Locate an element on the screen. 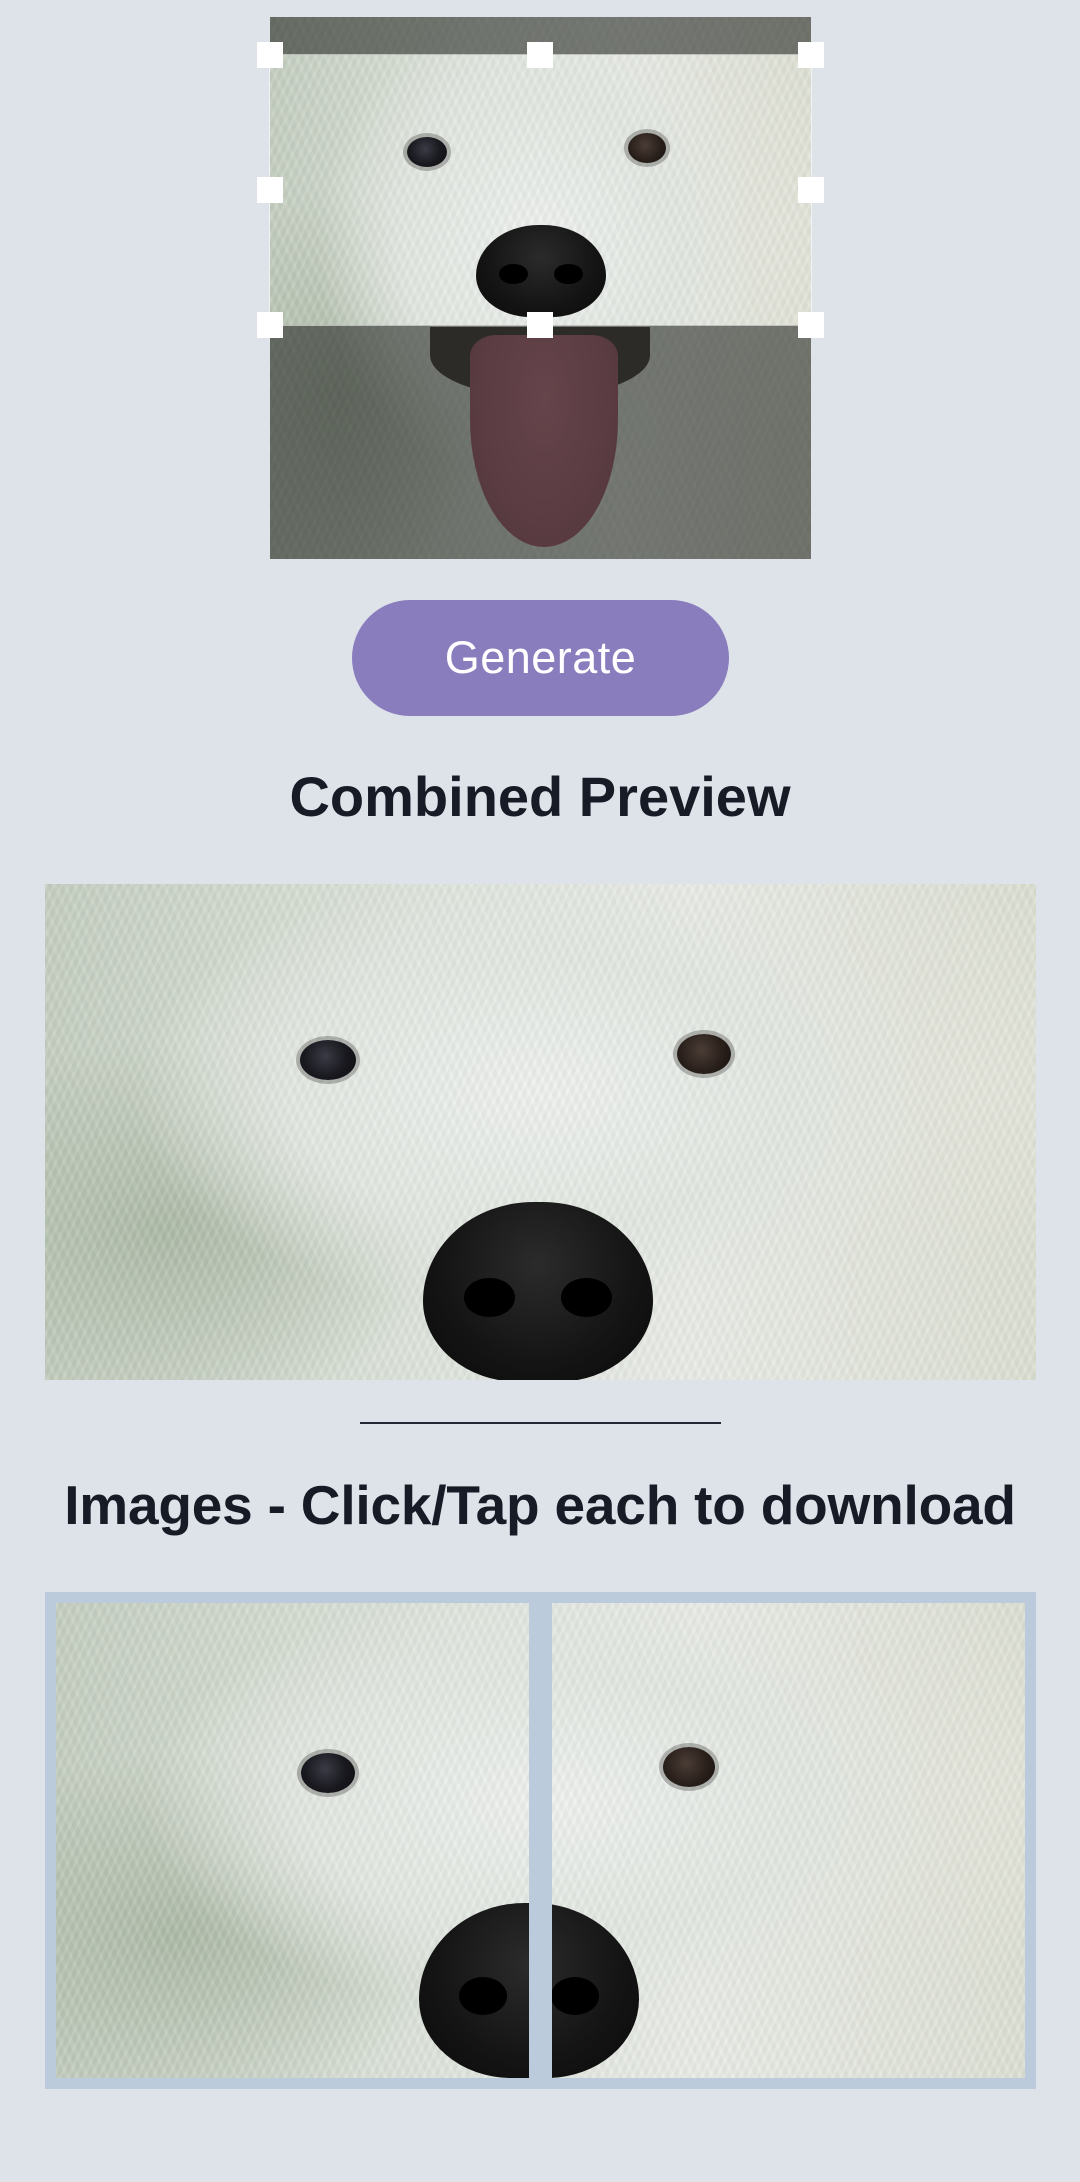  section-divider is located at coordinates (540, 1423).